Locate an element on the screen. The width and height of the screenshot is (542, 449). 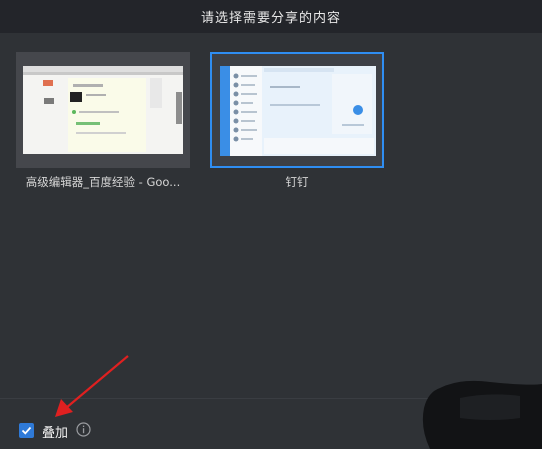
browser-window-thumbnail is located at coordinates (103, 110).